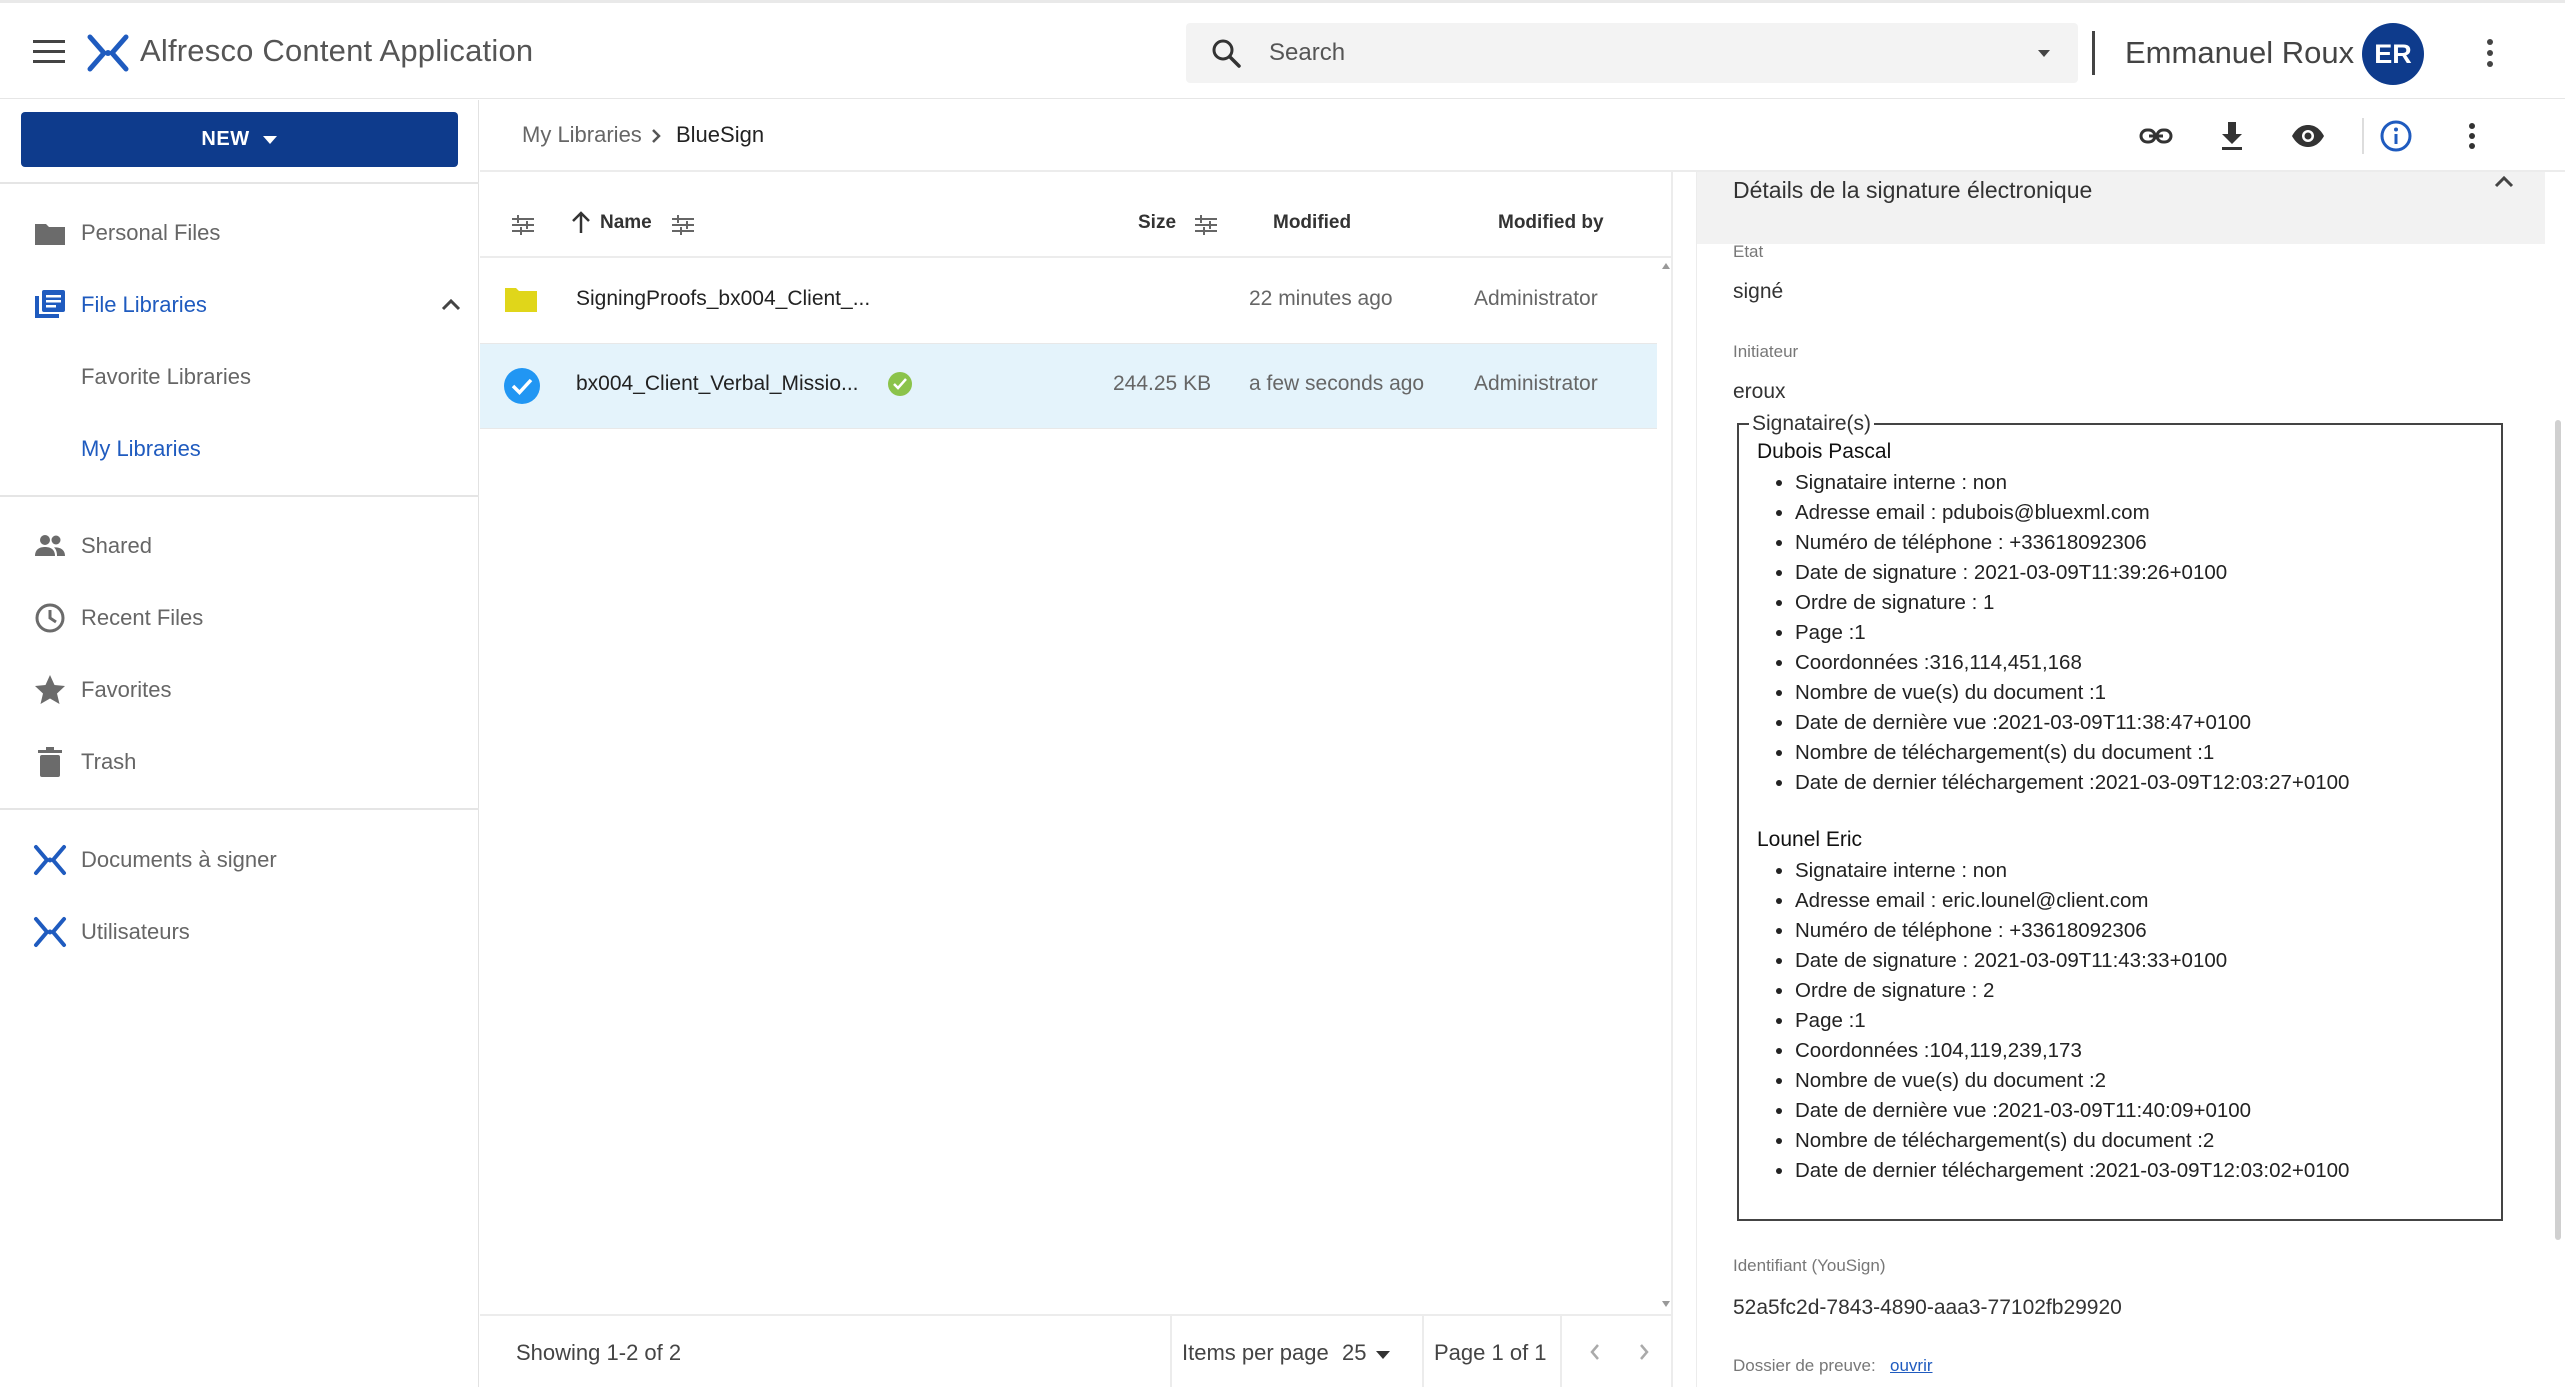  Describe the element at coordinates (2239, 53) in the screenshot. I see `user-name: Emmanuel Roux` at that location.